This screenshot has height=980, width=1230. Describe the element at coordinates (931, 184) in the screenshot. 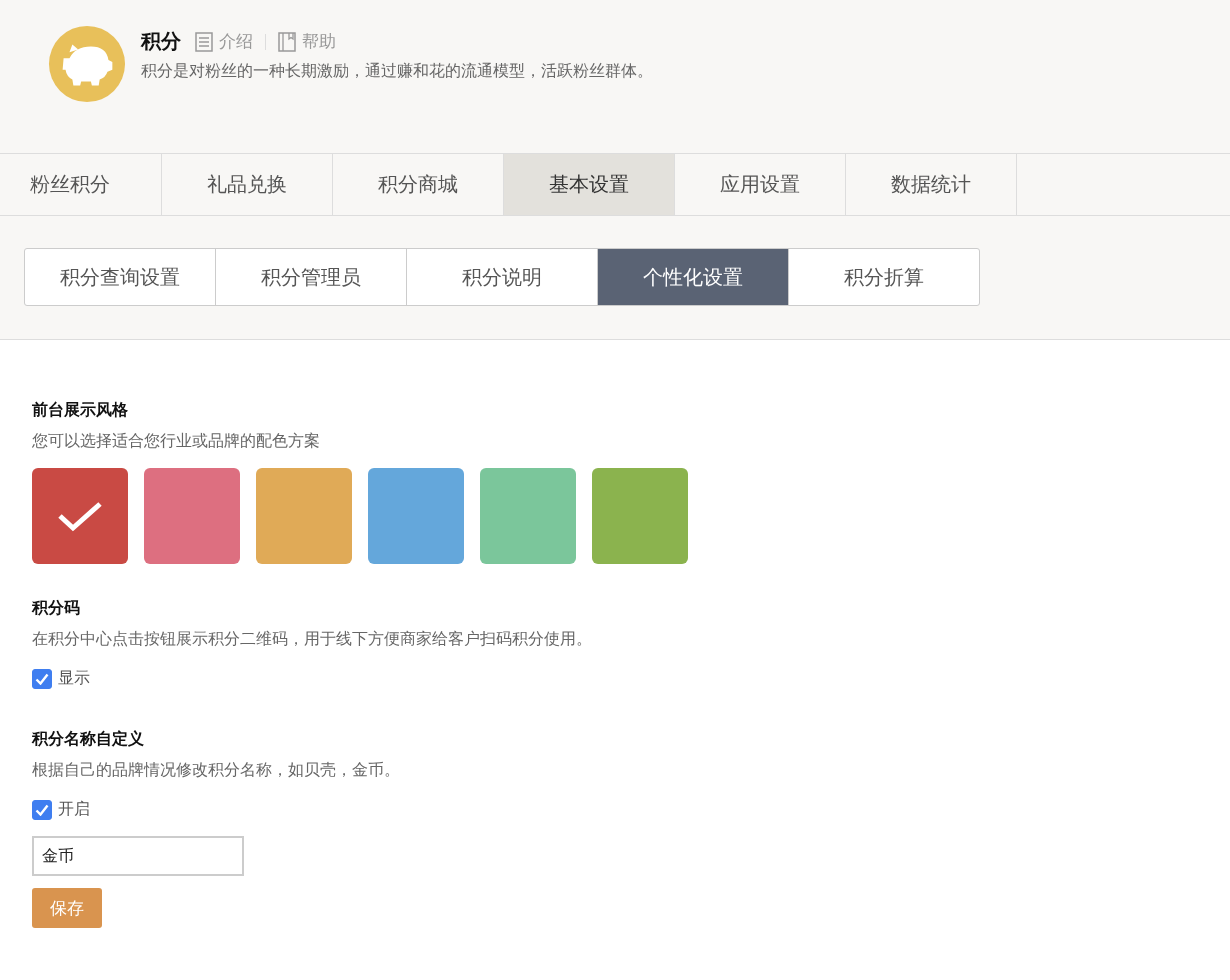

I see `nav-tab: 数据统计` at that location.